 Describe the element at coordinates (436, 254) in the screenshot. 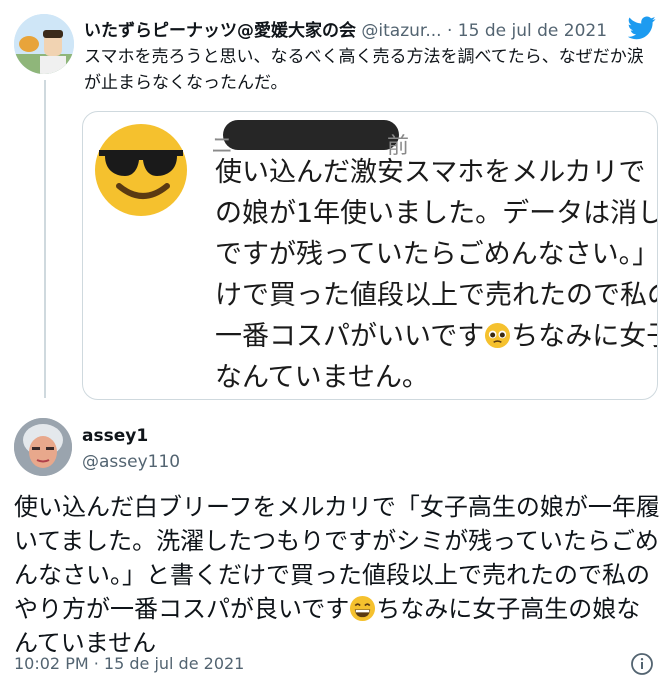

I see `screenshot-line: ですが残っていたらごめんなさい。」` at that location.